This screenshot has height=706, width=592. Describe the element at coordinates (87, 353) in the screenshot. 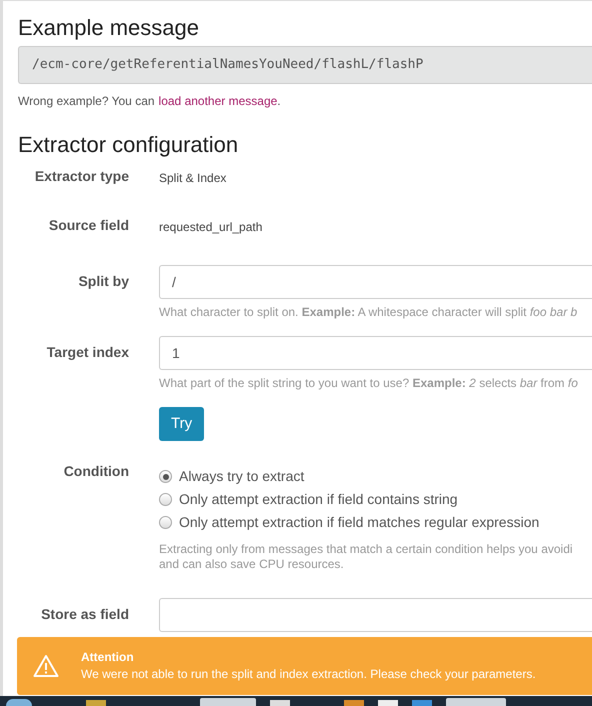

I see `field-label: Target index` at that location.